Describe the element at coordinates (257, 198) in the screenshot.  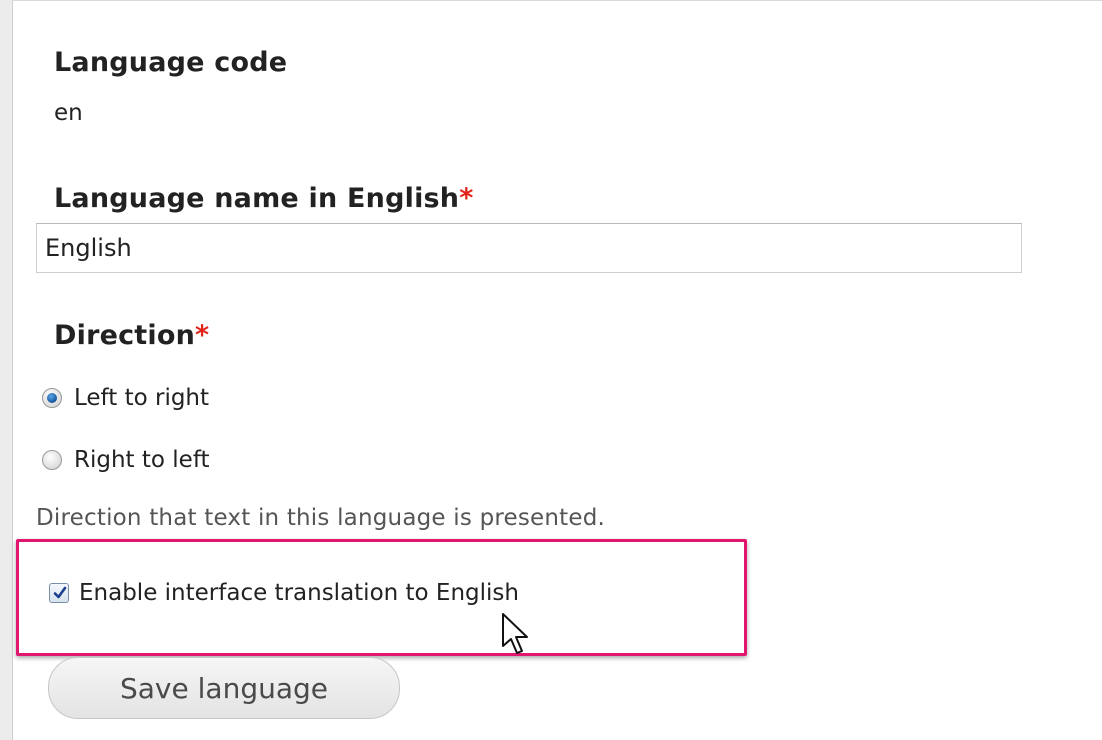
I see `language-name-label-text: Language name in English` at that location.